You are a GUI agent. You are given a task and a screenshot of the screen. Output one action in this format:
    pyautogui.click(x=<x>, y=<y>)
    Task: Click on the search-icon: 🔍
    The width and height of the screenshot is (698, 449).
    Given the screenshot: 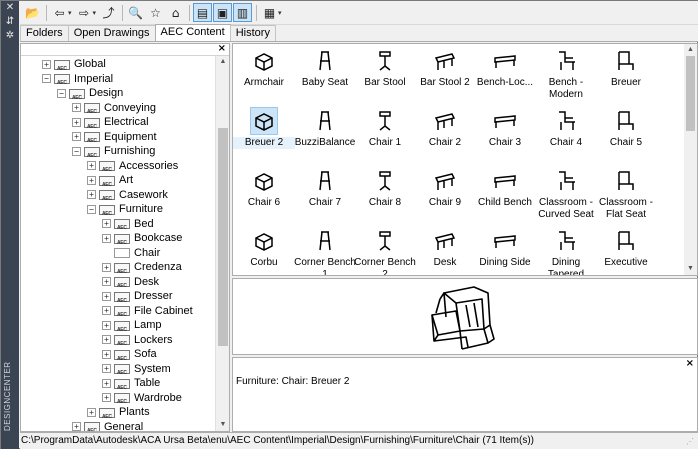 What is the action you would take?
    pyautogui.click(x=135, y=12)
    